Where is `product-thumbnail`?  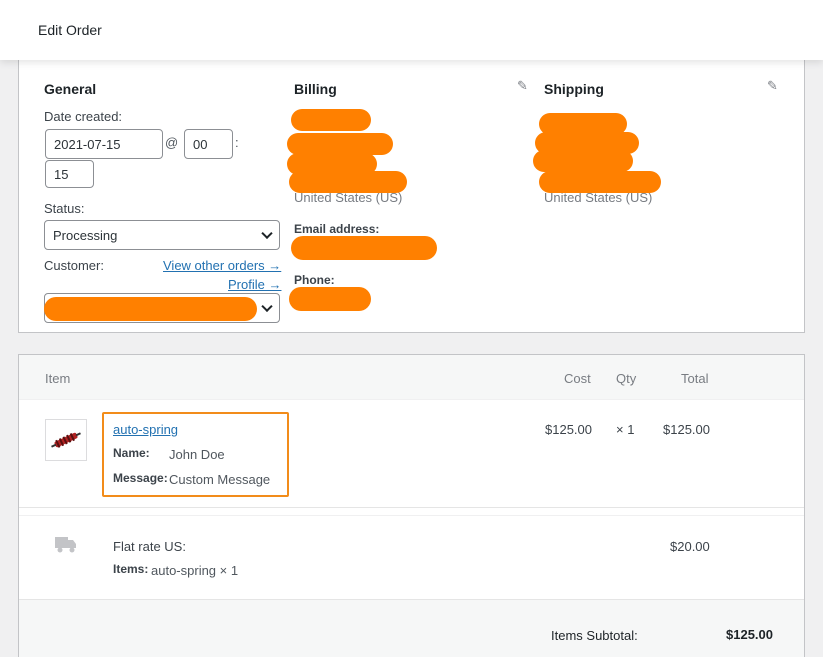
product-thumbnail is located at coordinates (66, 440).